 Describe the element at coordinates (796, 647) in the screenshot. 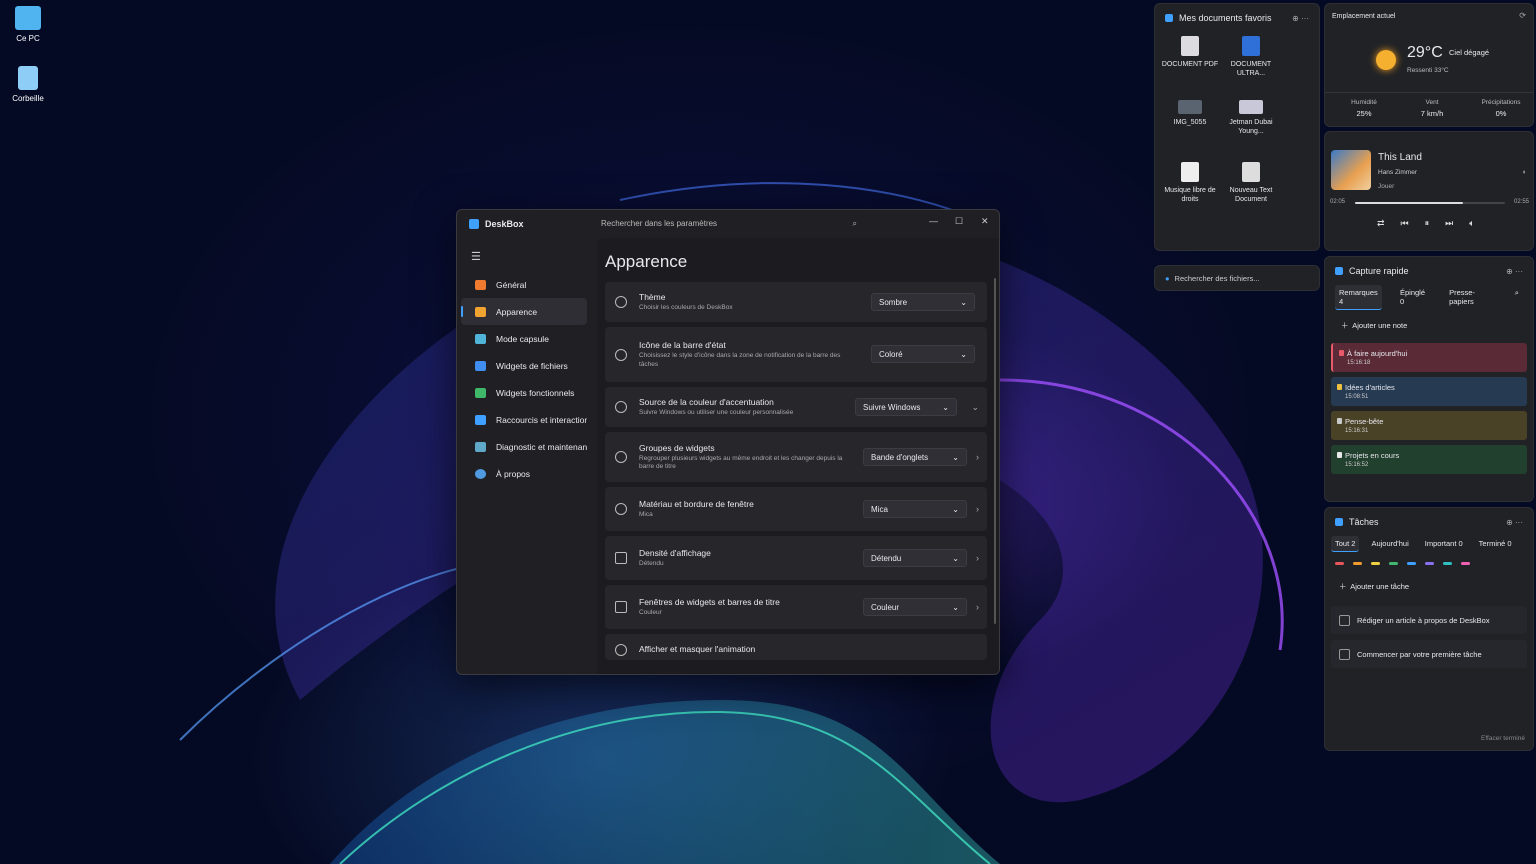

I see `setting-row-animation: Afficher et masquer l'animation` at that location.